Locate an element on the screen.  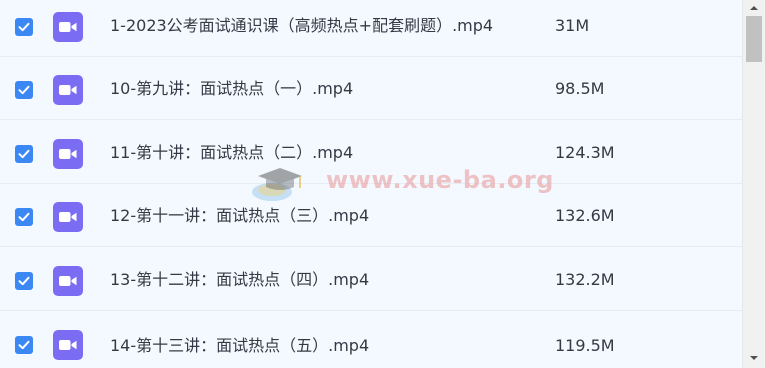
file-name: 1-2023公考面试通识课（高频热点+配套刷题）.mp4 is located at coordinates (302, 25).